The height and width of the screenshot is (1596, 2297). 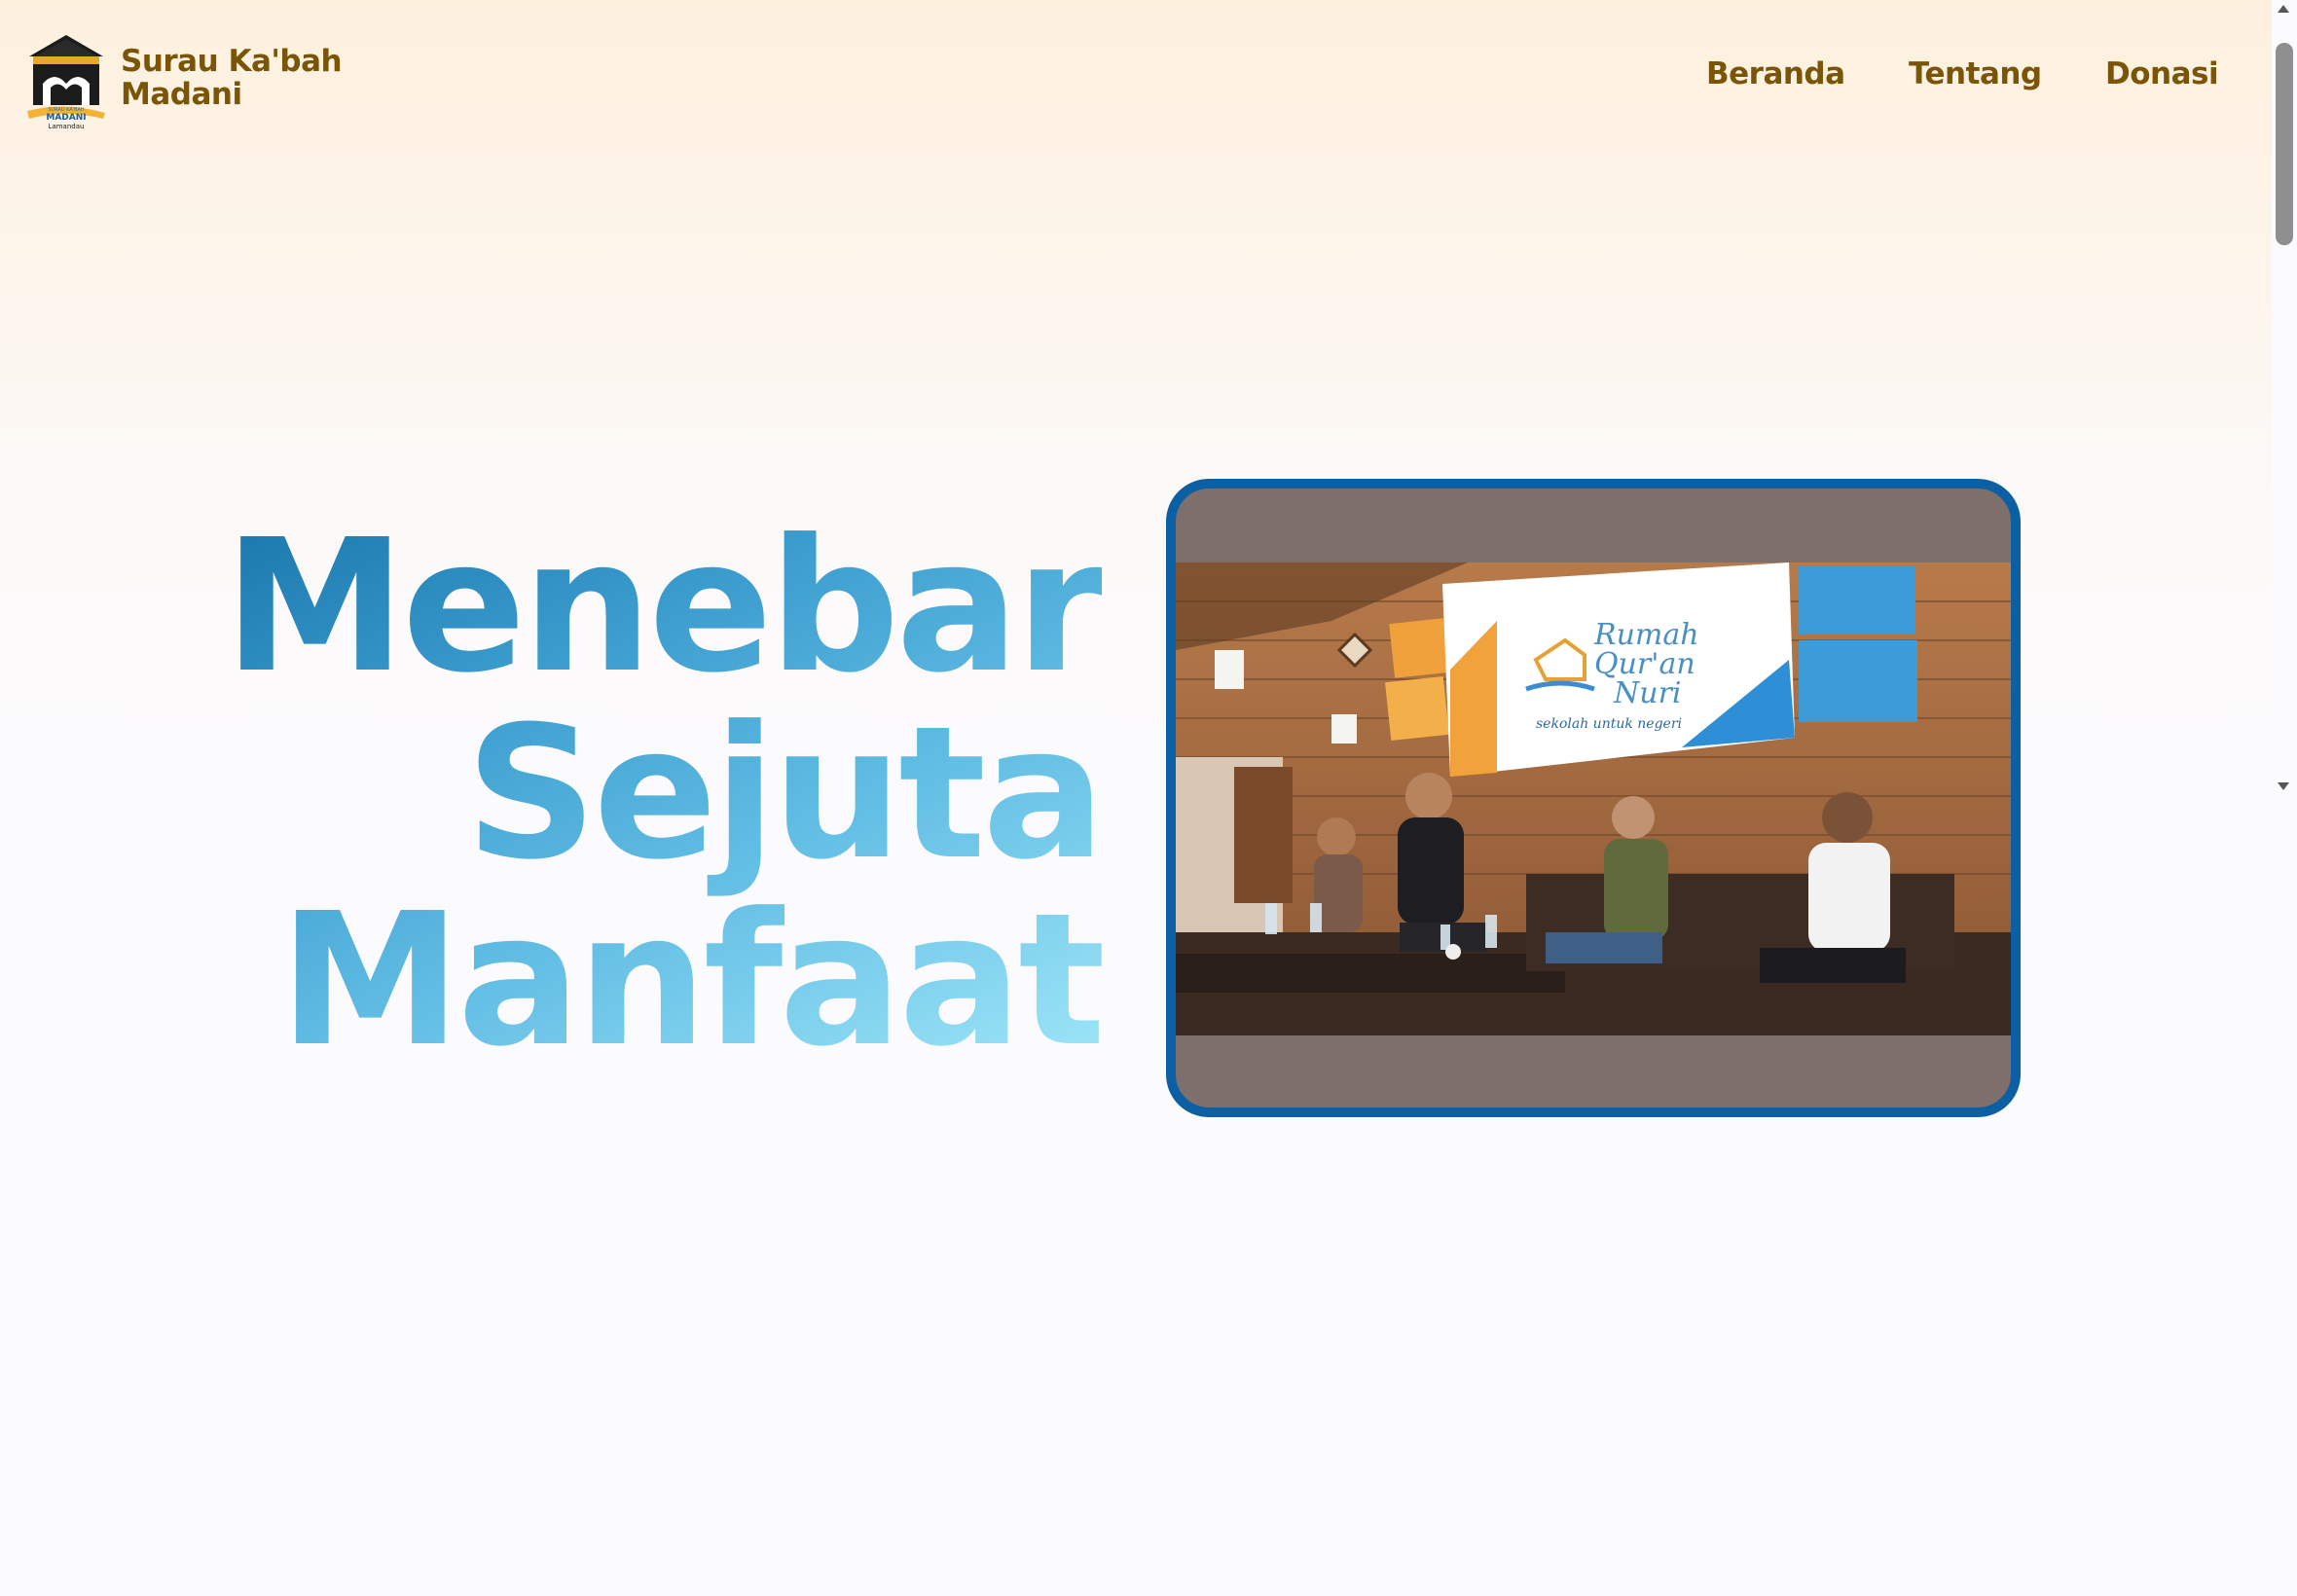 I want to click on nav-donasi: Donasi, so click(x=2162, y=73).